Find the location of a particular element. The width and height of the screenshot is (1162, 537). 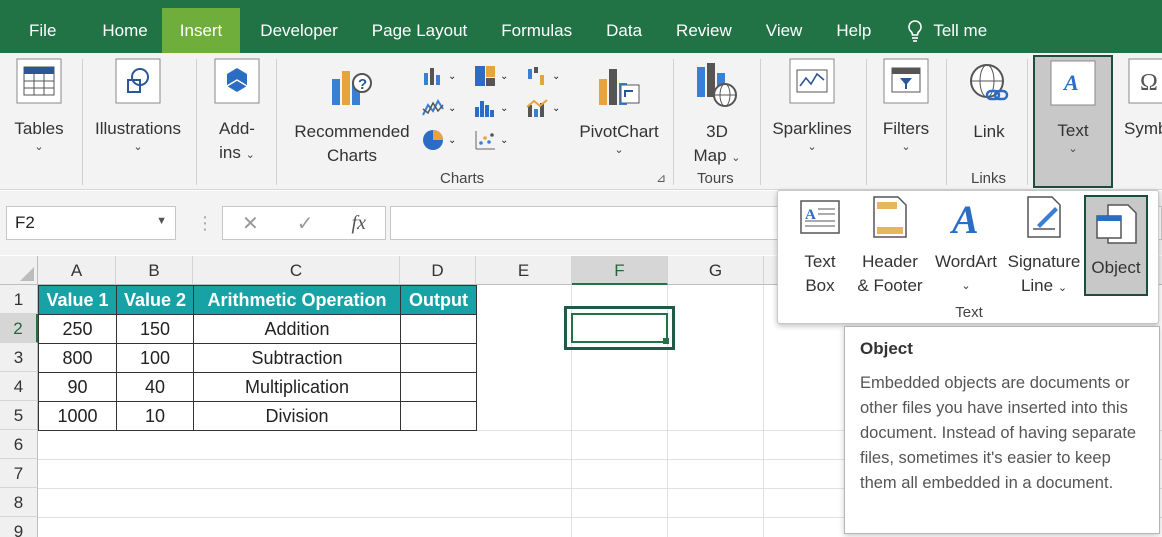

row-header: 6 is located at coordinates (19, 444).